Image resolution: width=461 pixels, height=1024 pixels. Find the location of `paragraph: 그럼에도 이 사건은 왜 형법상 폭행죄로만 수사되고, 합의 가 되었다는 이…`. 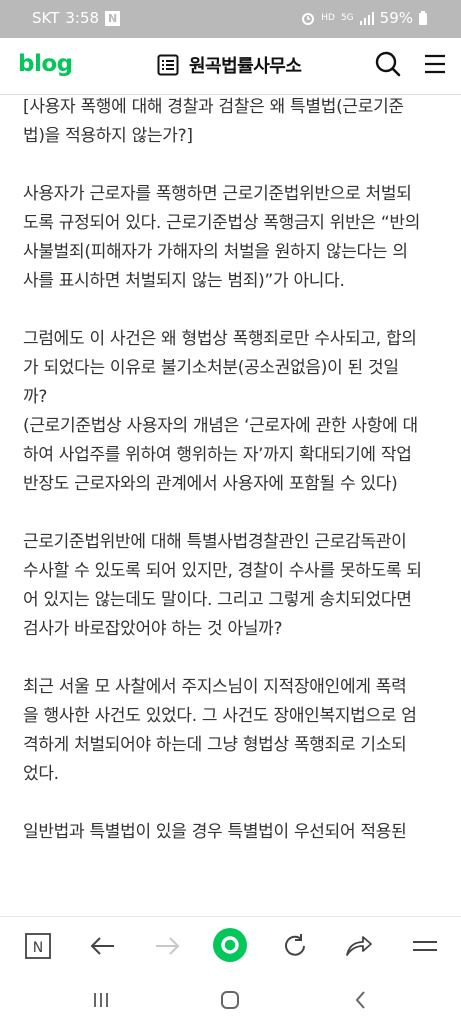

paragraph: 그럼에도 이 사건은 왜 형법상 폭행죄로만 수사되고, 합의 가 되었다는 이… is located at coordinates (220, 411).